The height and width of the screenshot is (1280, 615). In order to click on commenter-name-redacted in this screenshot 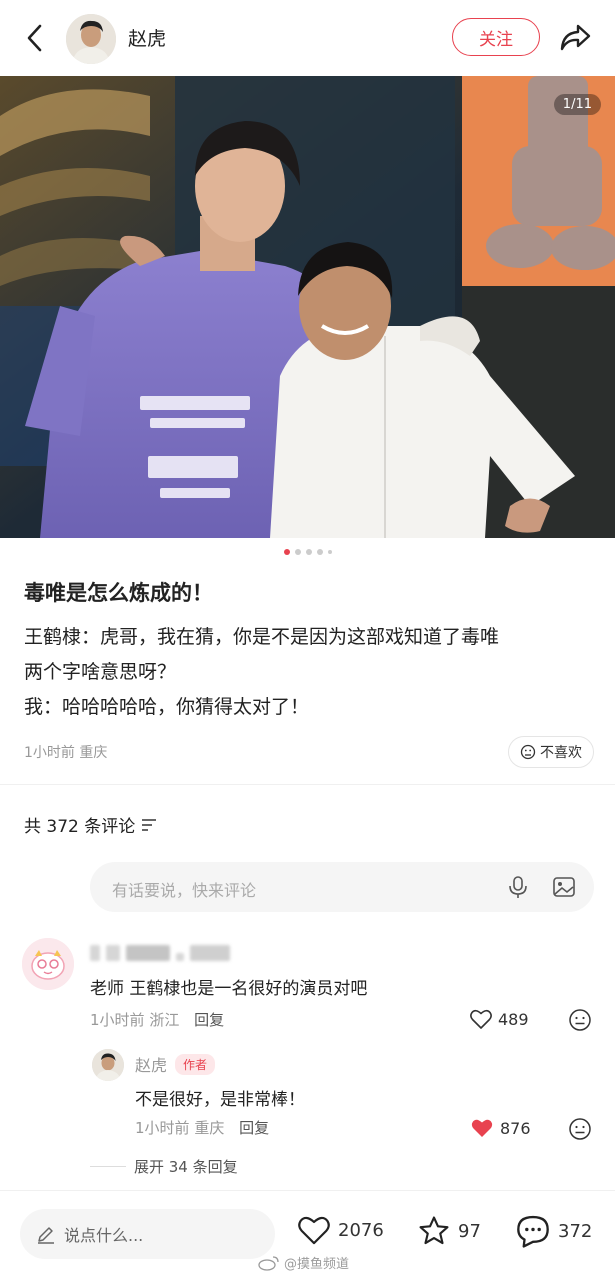, I will do `click(160, 953)`.